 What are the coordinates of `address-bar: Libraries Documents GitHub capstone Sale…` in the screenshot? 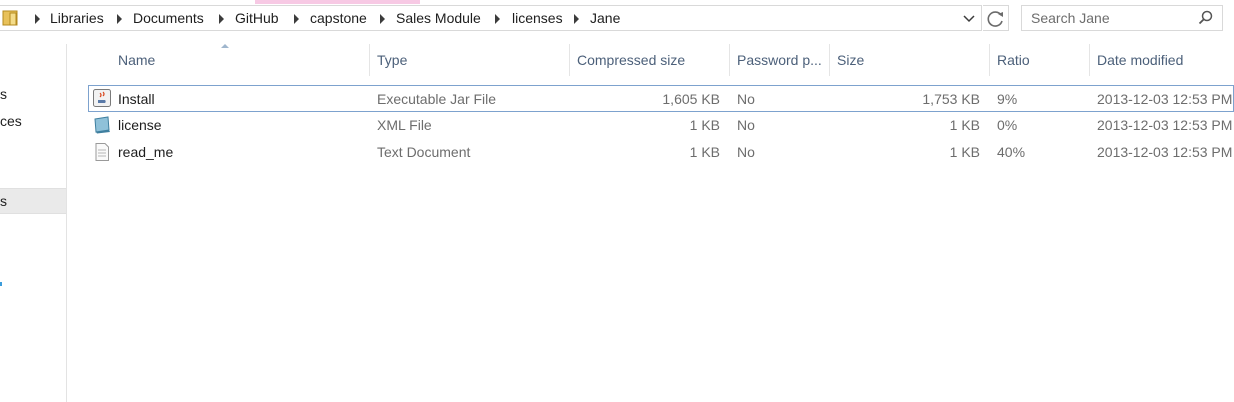 It's located at (491, 18).